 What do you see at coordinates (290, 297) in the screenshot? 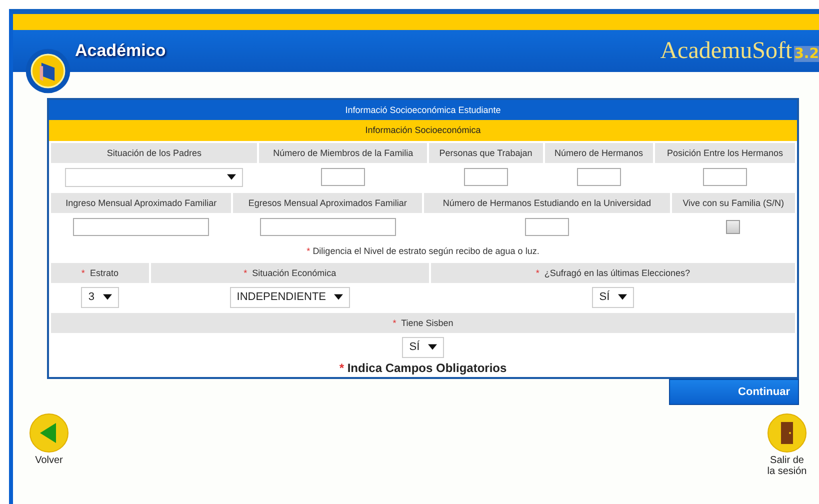
I see `dropdown: INDEPENDIENTE` at bounding box center [290, 297].